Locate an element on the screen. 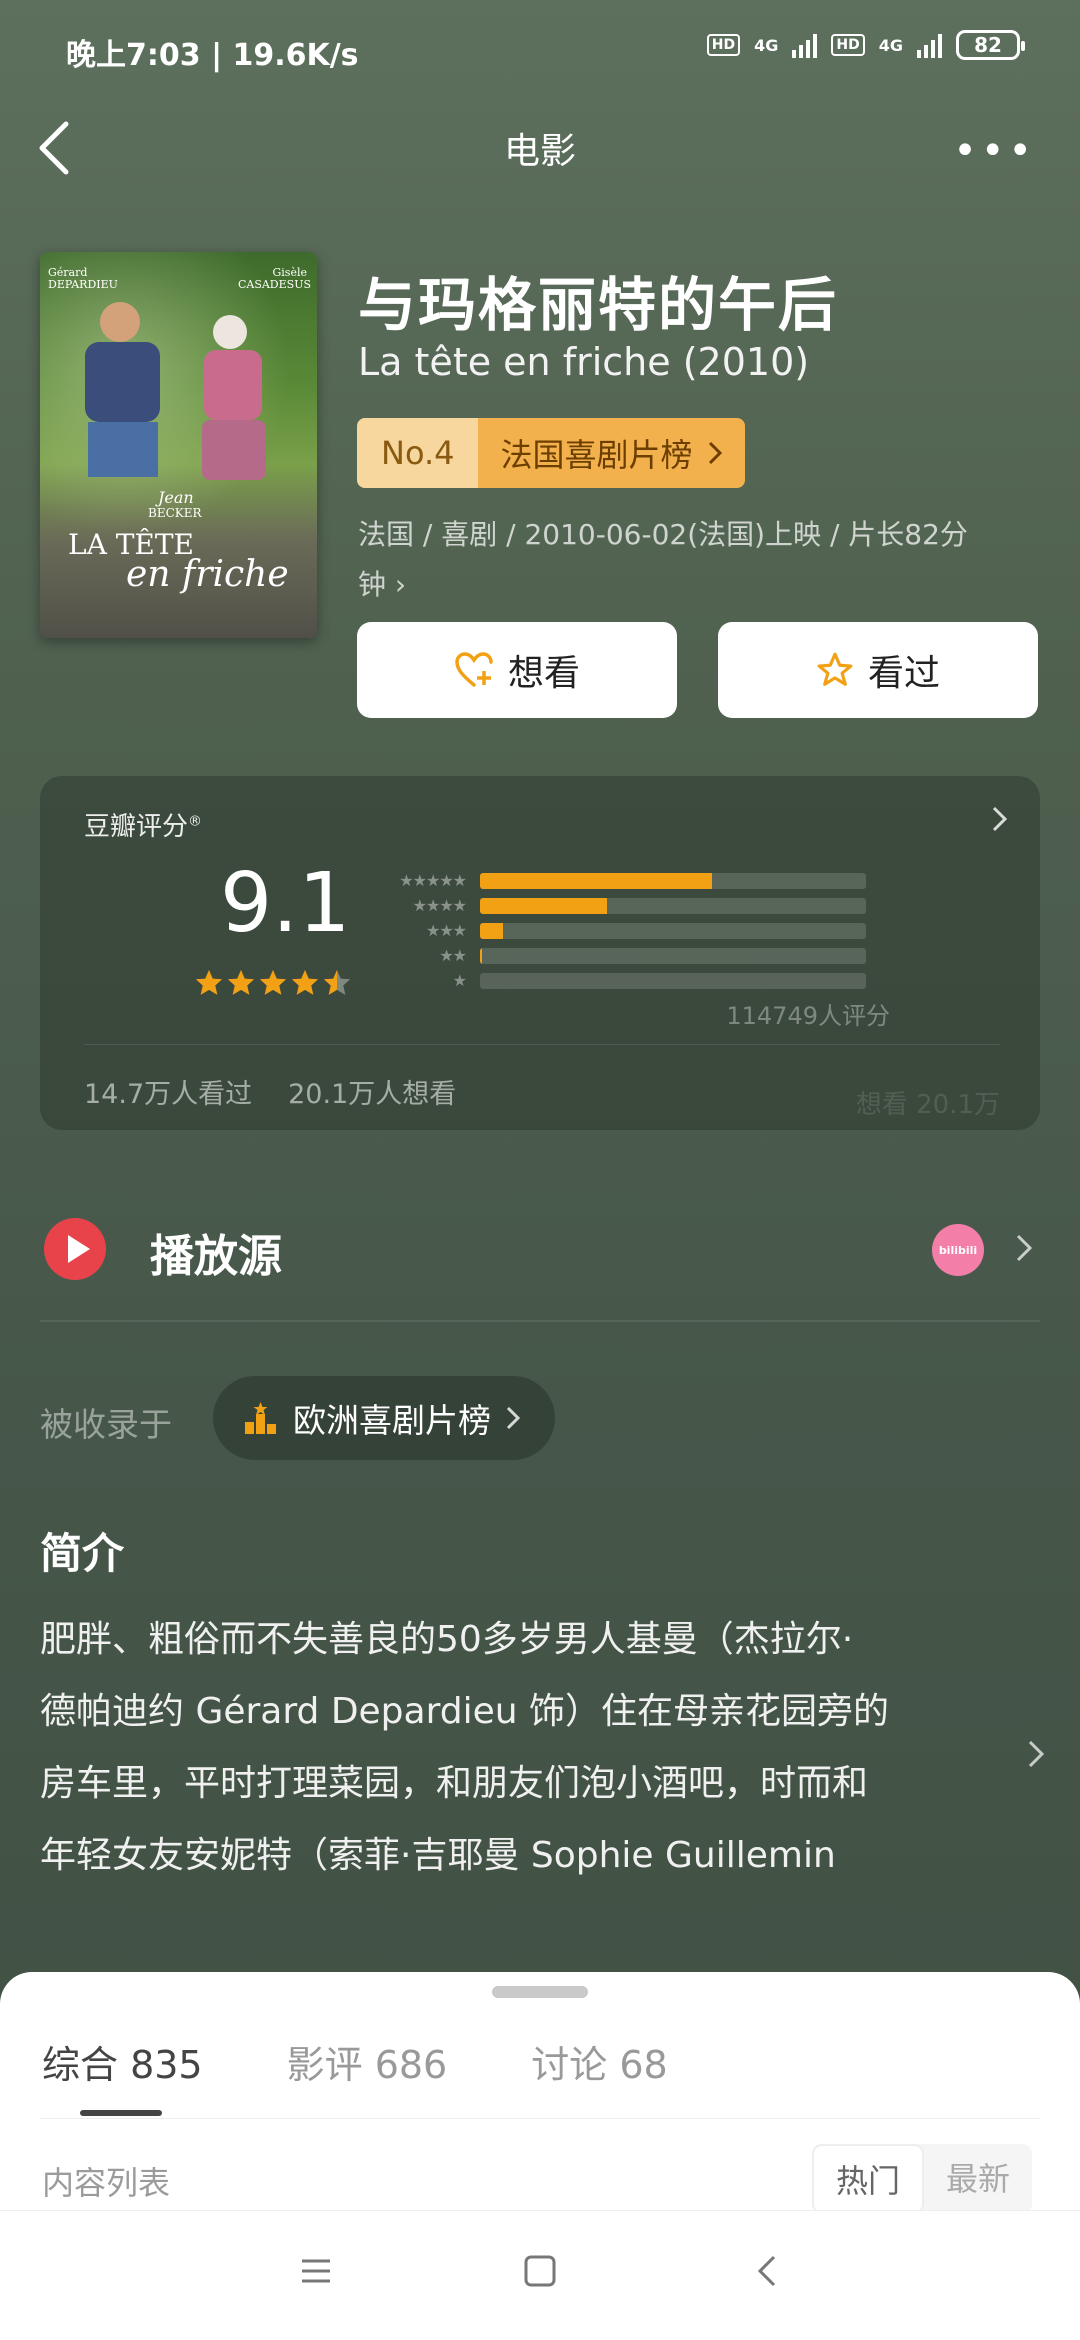  hd-badge: HD is located at coordinates (723, 45).